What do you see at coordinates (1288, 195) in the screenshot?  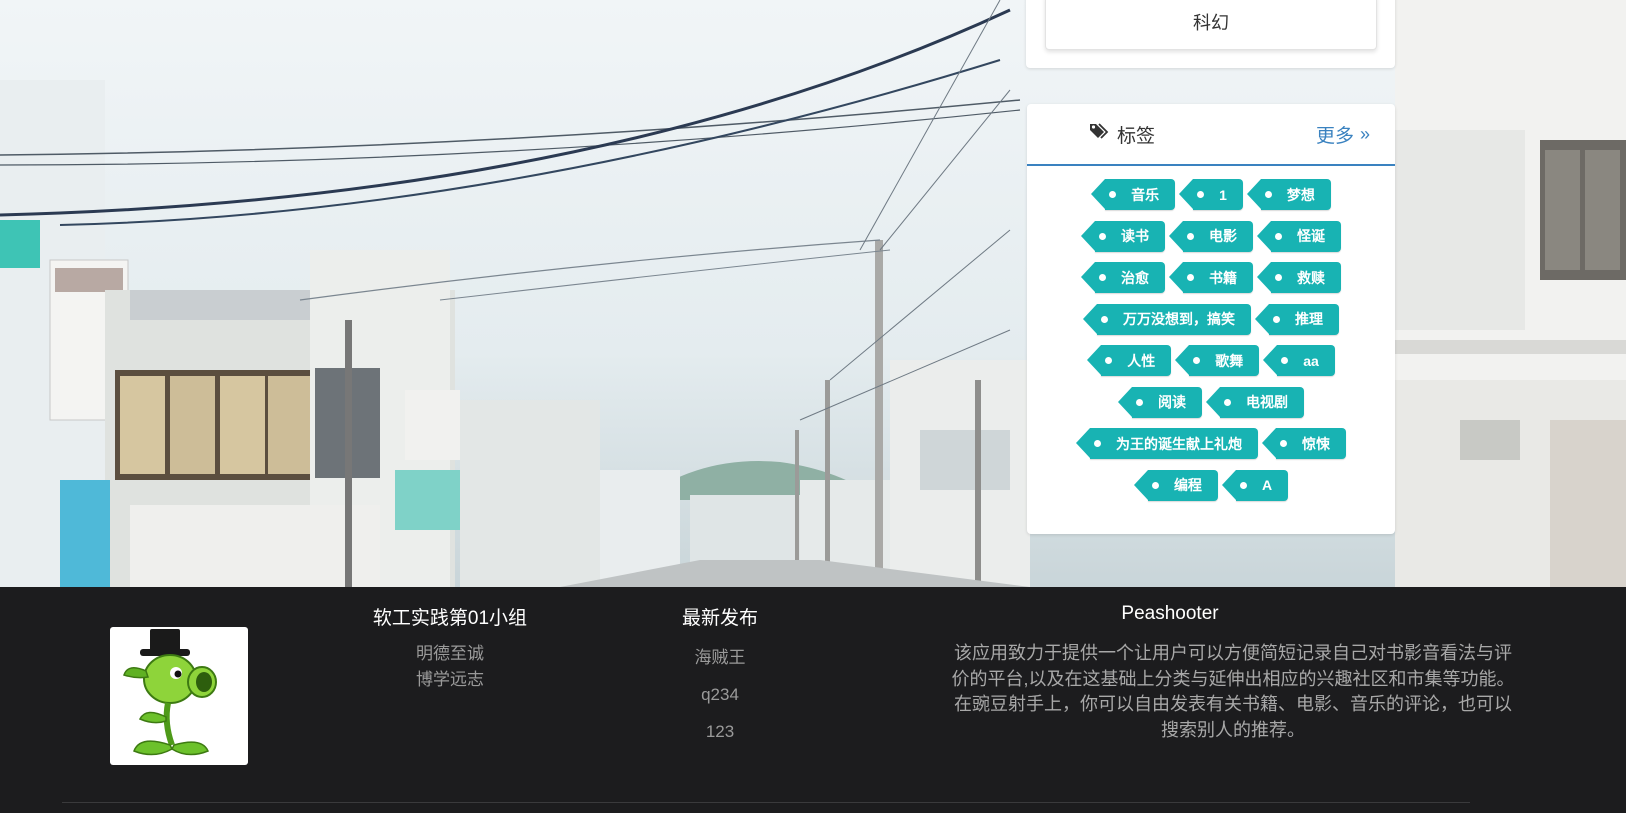 I see `tag-chip: 梦想` at bounding box center [1288, 195].